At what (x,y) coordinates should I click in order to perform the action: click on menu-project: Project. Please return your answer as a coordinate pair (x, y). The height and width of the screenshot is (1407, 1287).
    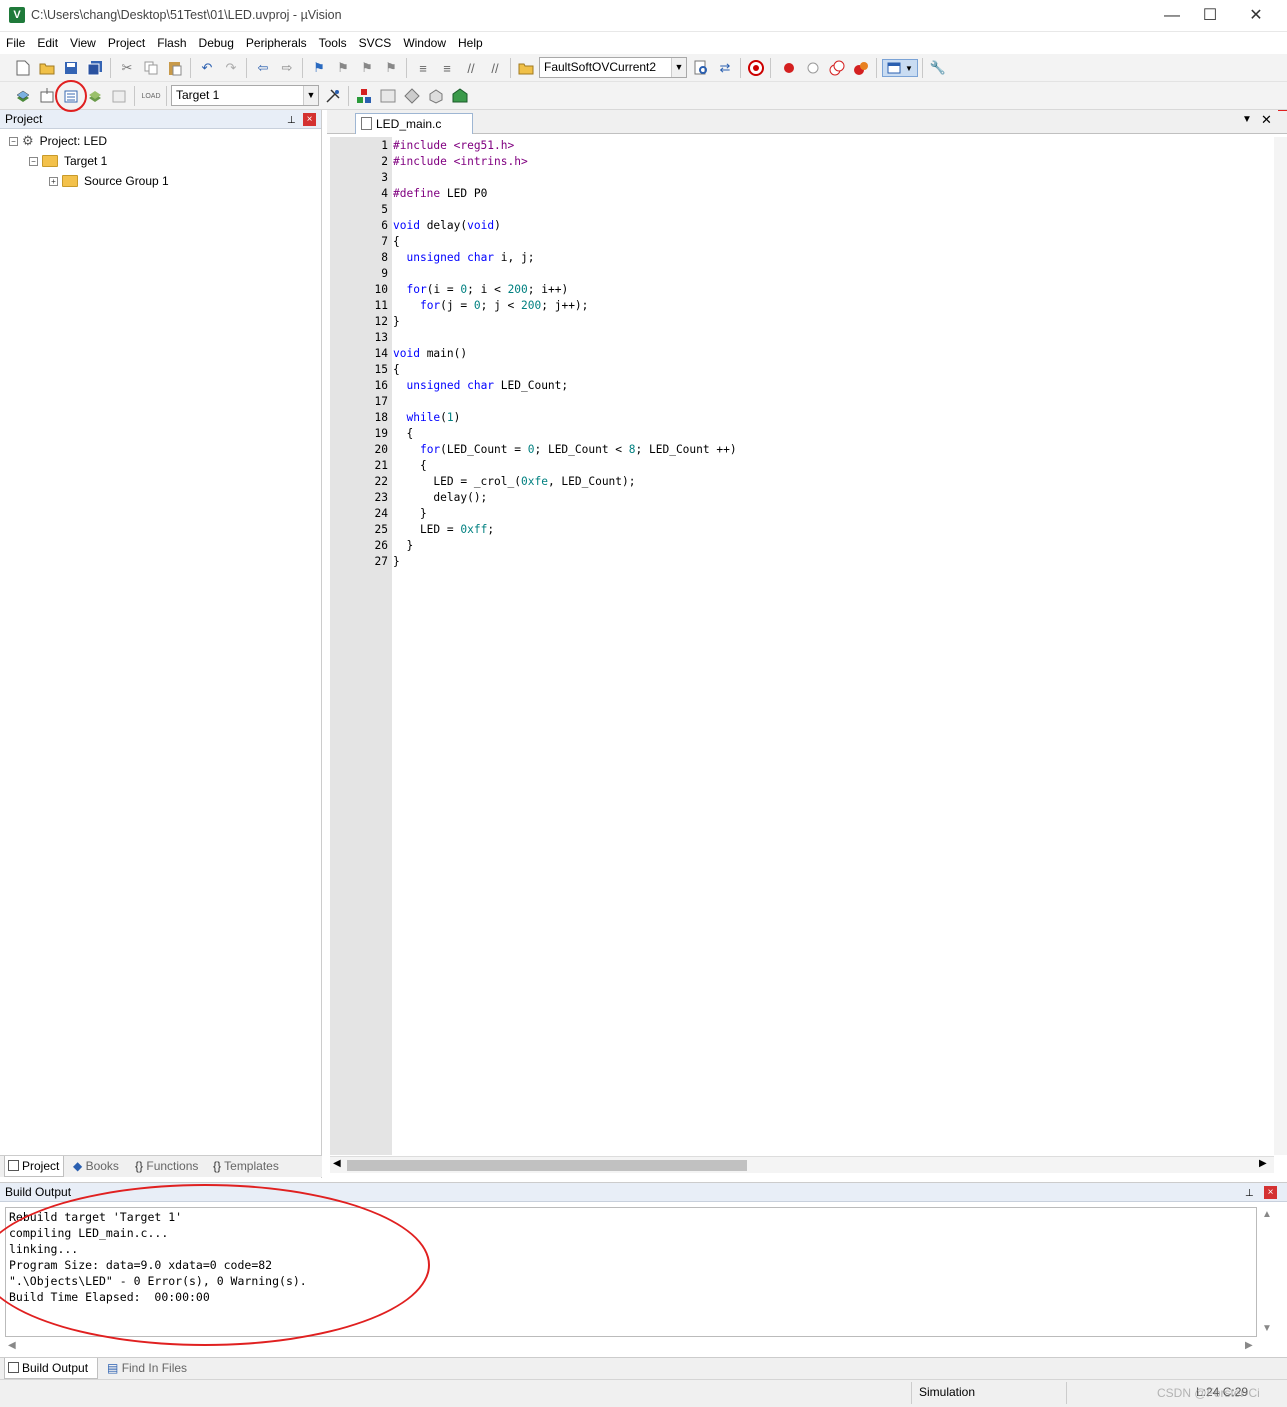
    Looking at the image, I should click on (126, 43).